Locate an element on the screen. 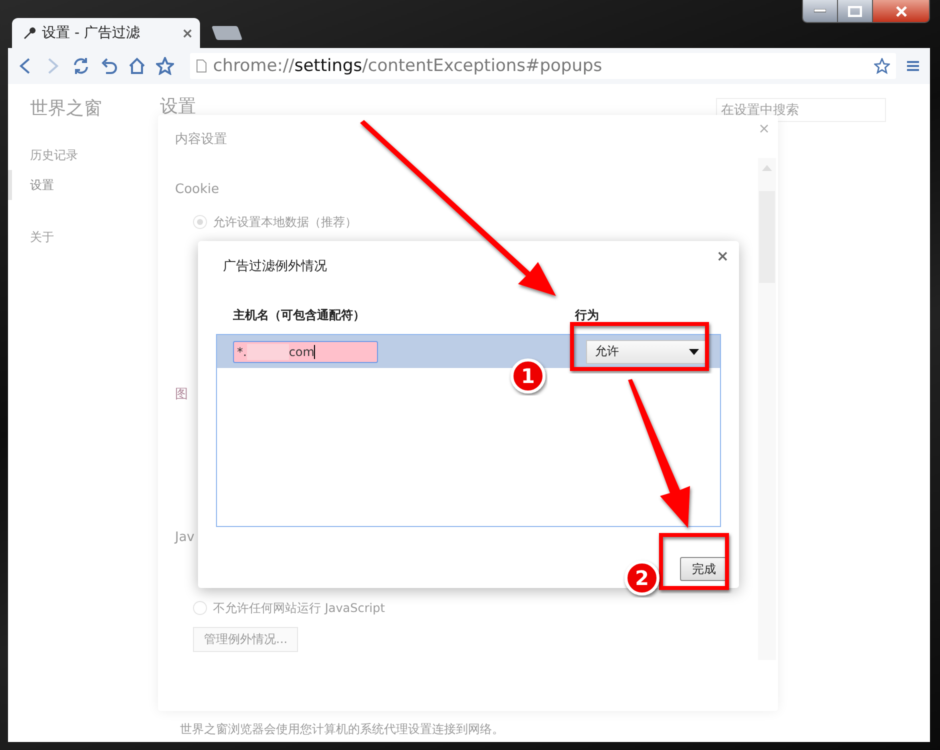 The height and width of the screenshot is (750, 940). close-button is located at coordinates (901, 11).